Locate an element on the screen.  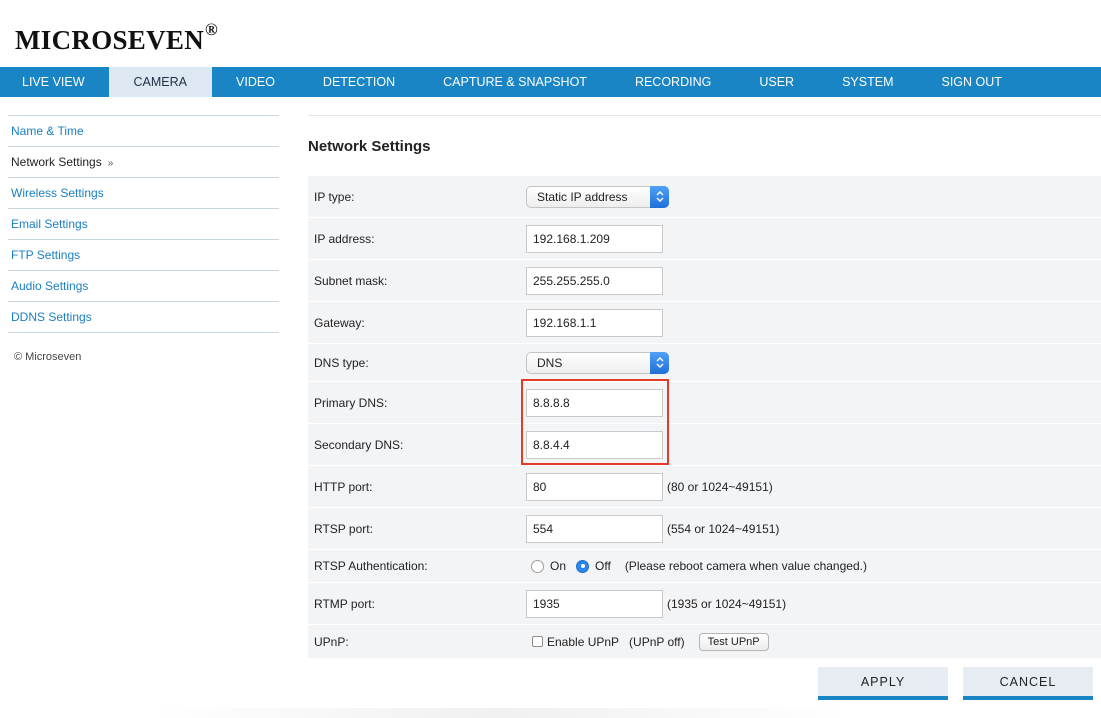
ip-type-value: Static IP address is located at coordinates (582, 196).